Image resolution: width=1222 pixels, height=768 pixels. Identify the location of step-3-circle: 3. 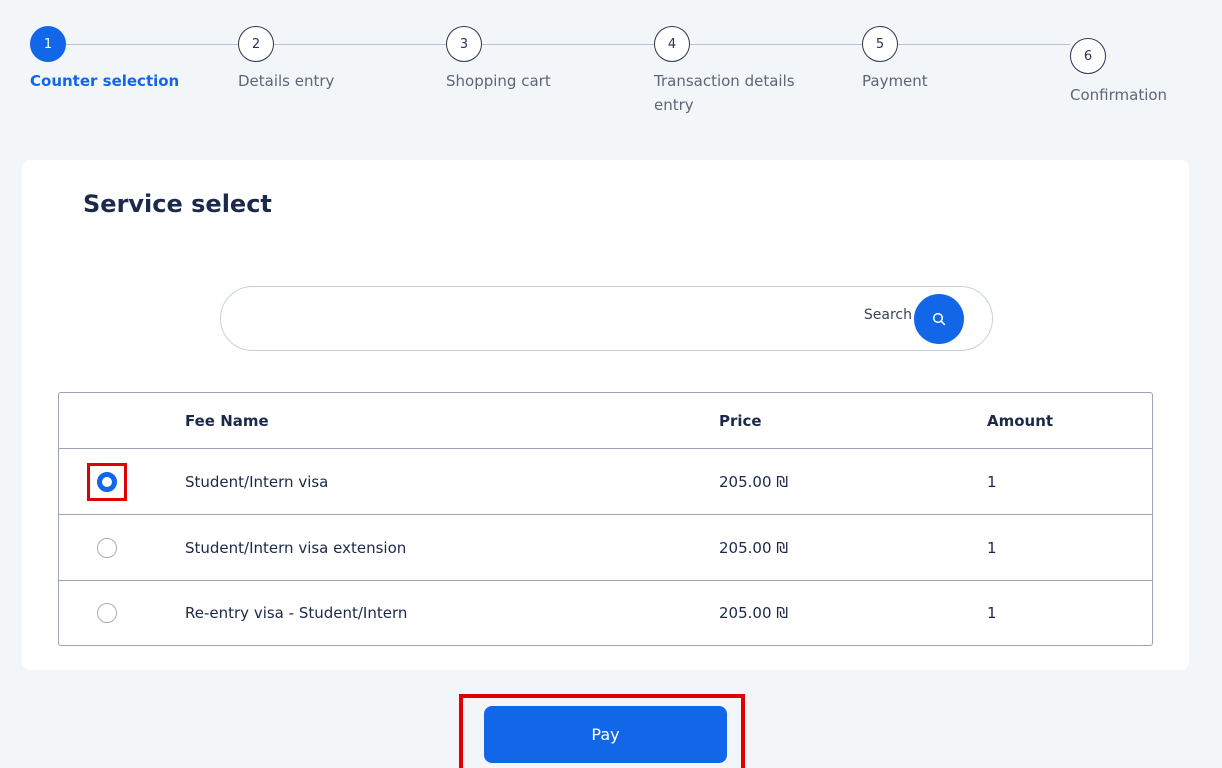
(464, 44).